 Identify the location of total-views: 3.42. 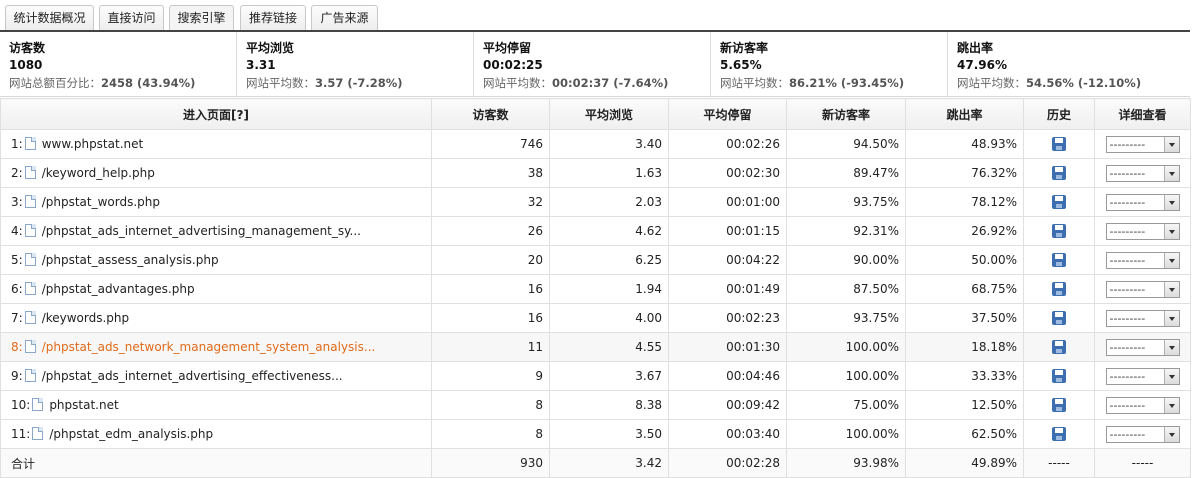
(609, 463).